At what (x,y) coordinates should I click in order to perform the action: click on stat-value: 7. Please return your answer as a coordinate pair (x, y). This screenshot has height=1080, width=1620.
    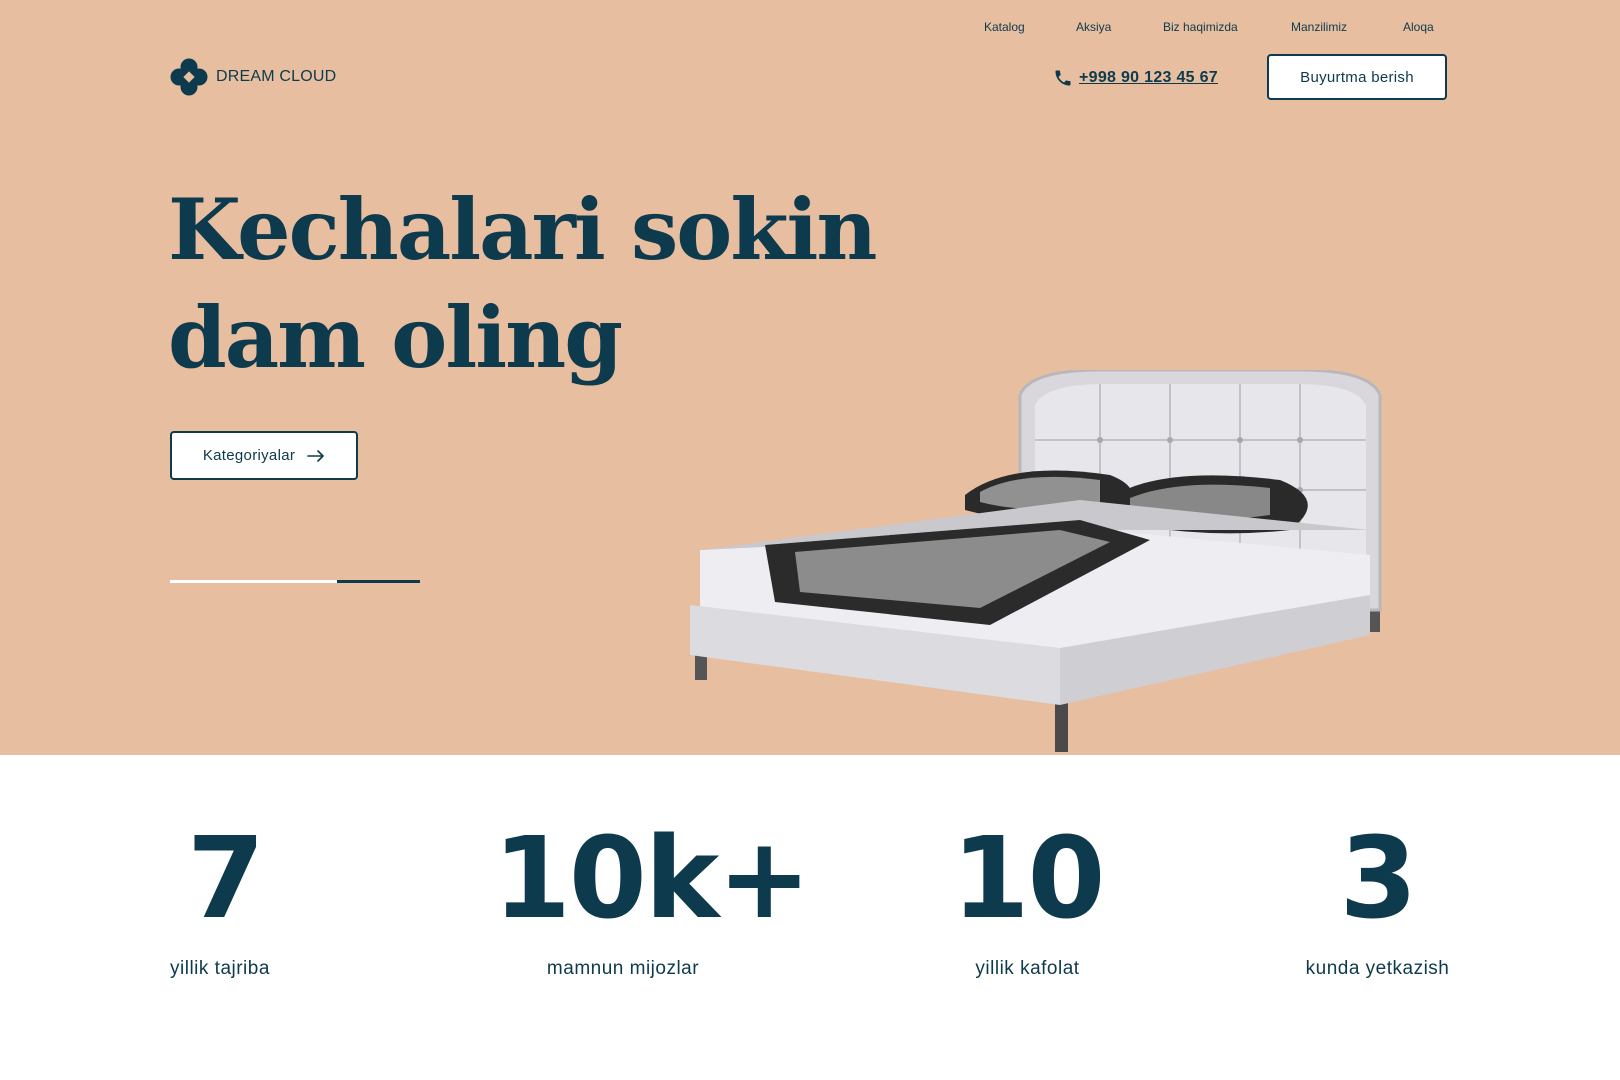
    Looking at the image, I should click on (226, 879).